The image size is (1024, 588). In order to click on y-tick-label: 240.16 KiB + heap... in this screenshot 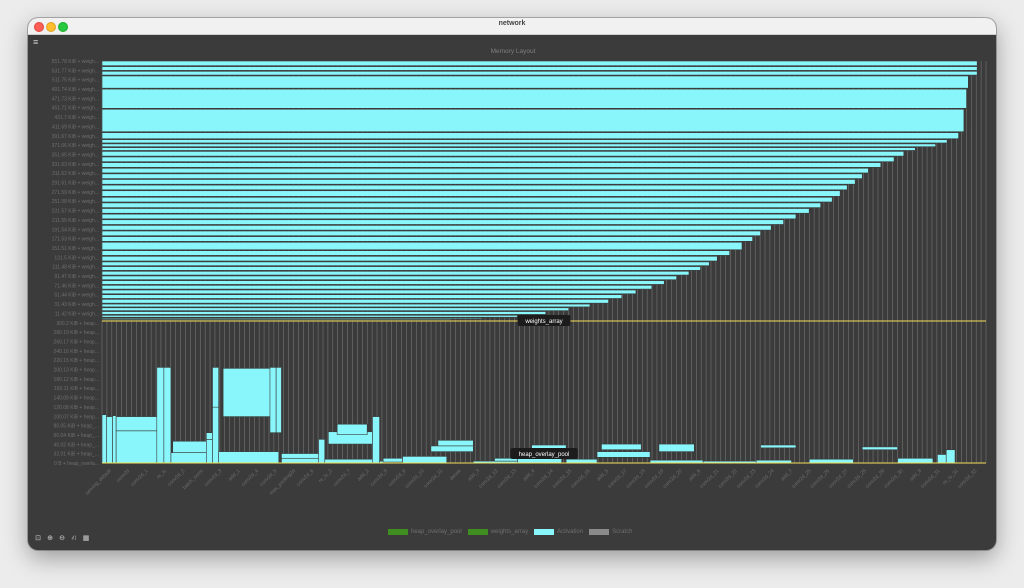, I will do `click(76, 352)`.